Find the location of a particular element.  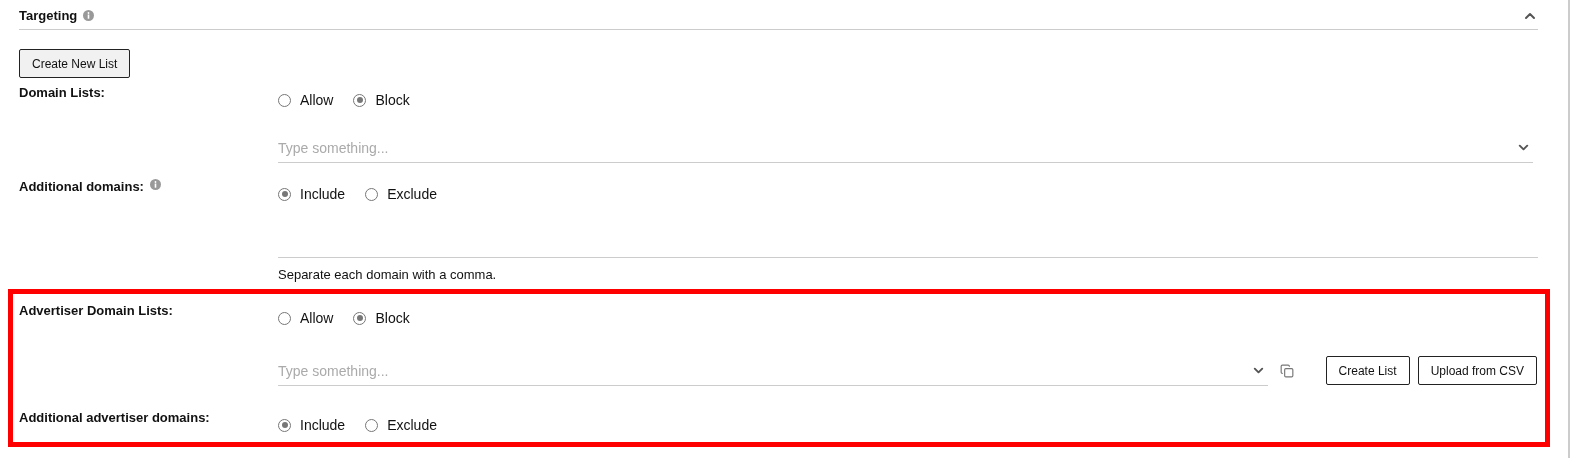

field-label: Advertiser Domain Lists: is located at coordinates (96, 310).